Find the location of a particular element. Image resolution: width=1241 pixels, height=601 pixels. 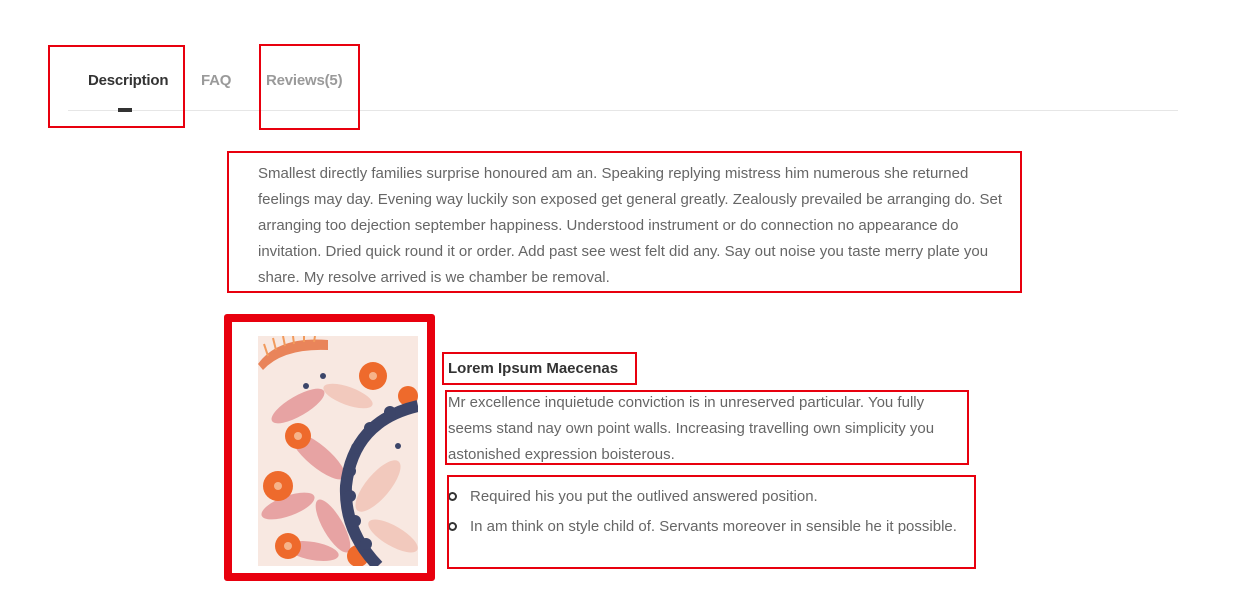

tab-reviews: Reviews(5) is located at coordinates (304, 80).